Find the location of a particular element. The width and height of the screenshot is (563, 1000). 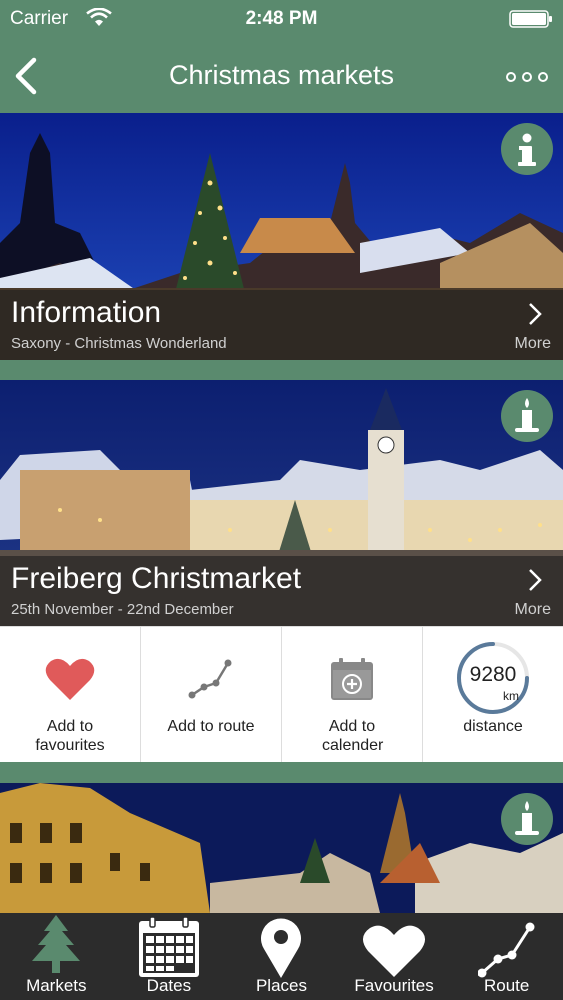

tab-bar: Markets Dates Places Favourites Route is located at coordinates (281, 956).